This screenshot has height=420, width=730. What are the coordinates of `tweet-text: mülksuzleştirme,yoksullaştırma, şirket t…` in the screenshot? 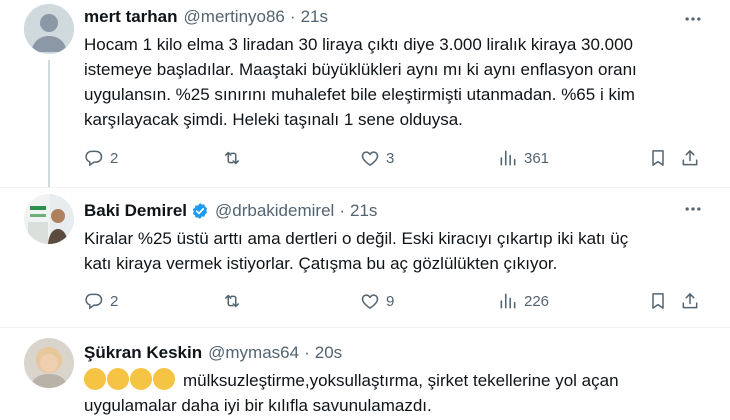 It's located at (394, 393).